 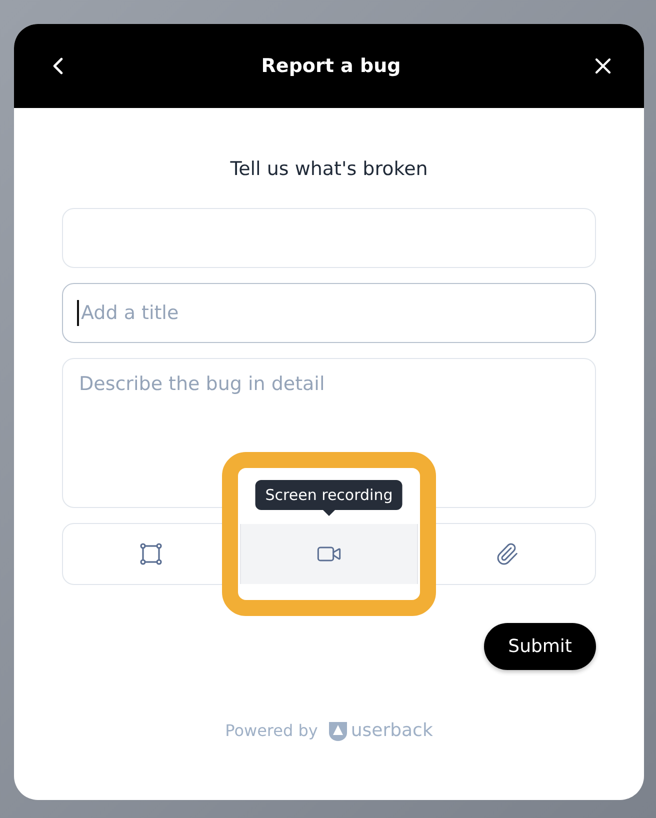 What do you see at coordinates (338, 730) in the screenshot?
I see `logo-icon` at bounding box center [338, 730].